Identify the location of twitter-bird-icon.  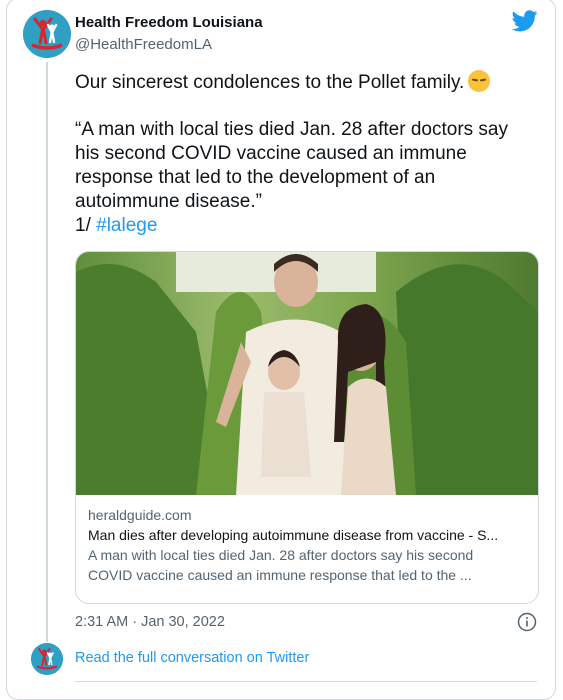
(525, 21).